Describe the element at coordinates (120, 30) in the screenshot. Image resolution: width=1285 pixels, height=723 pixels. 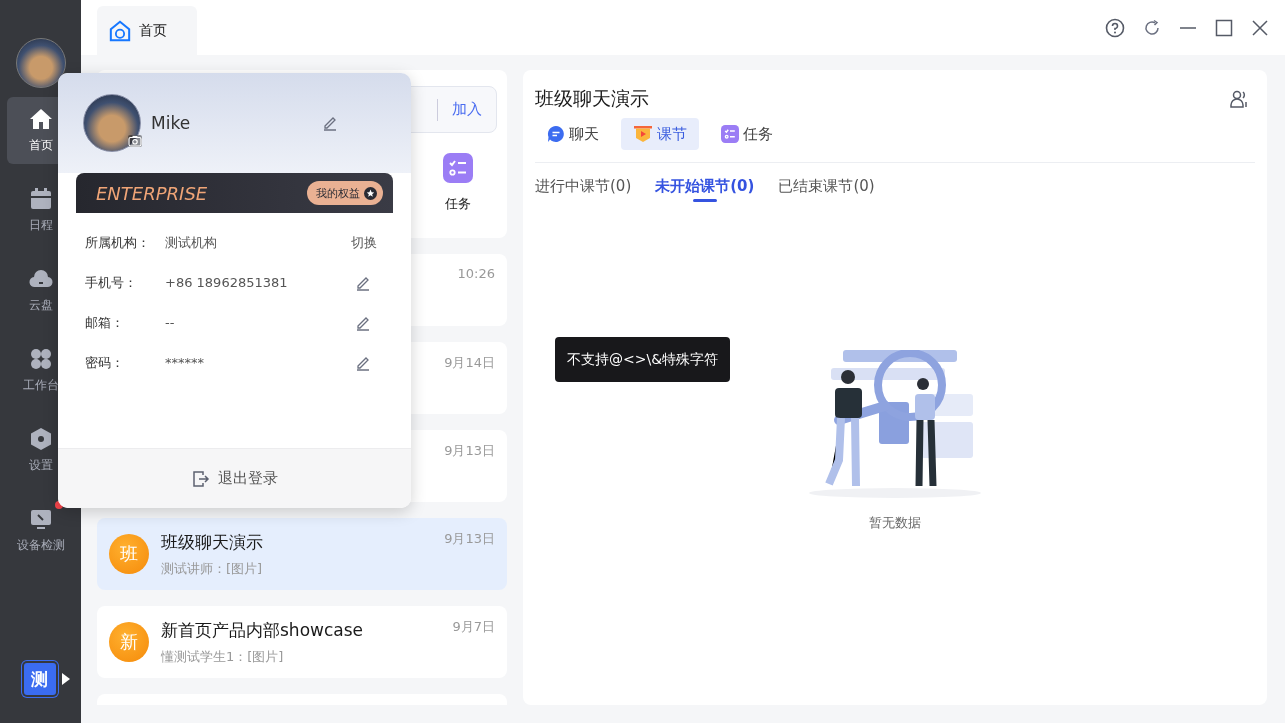
I see `house-icon` at that location.